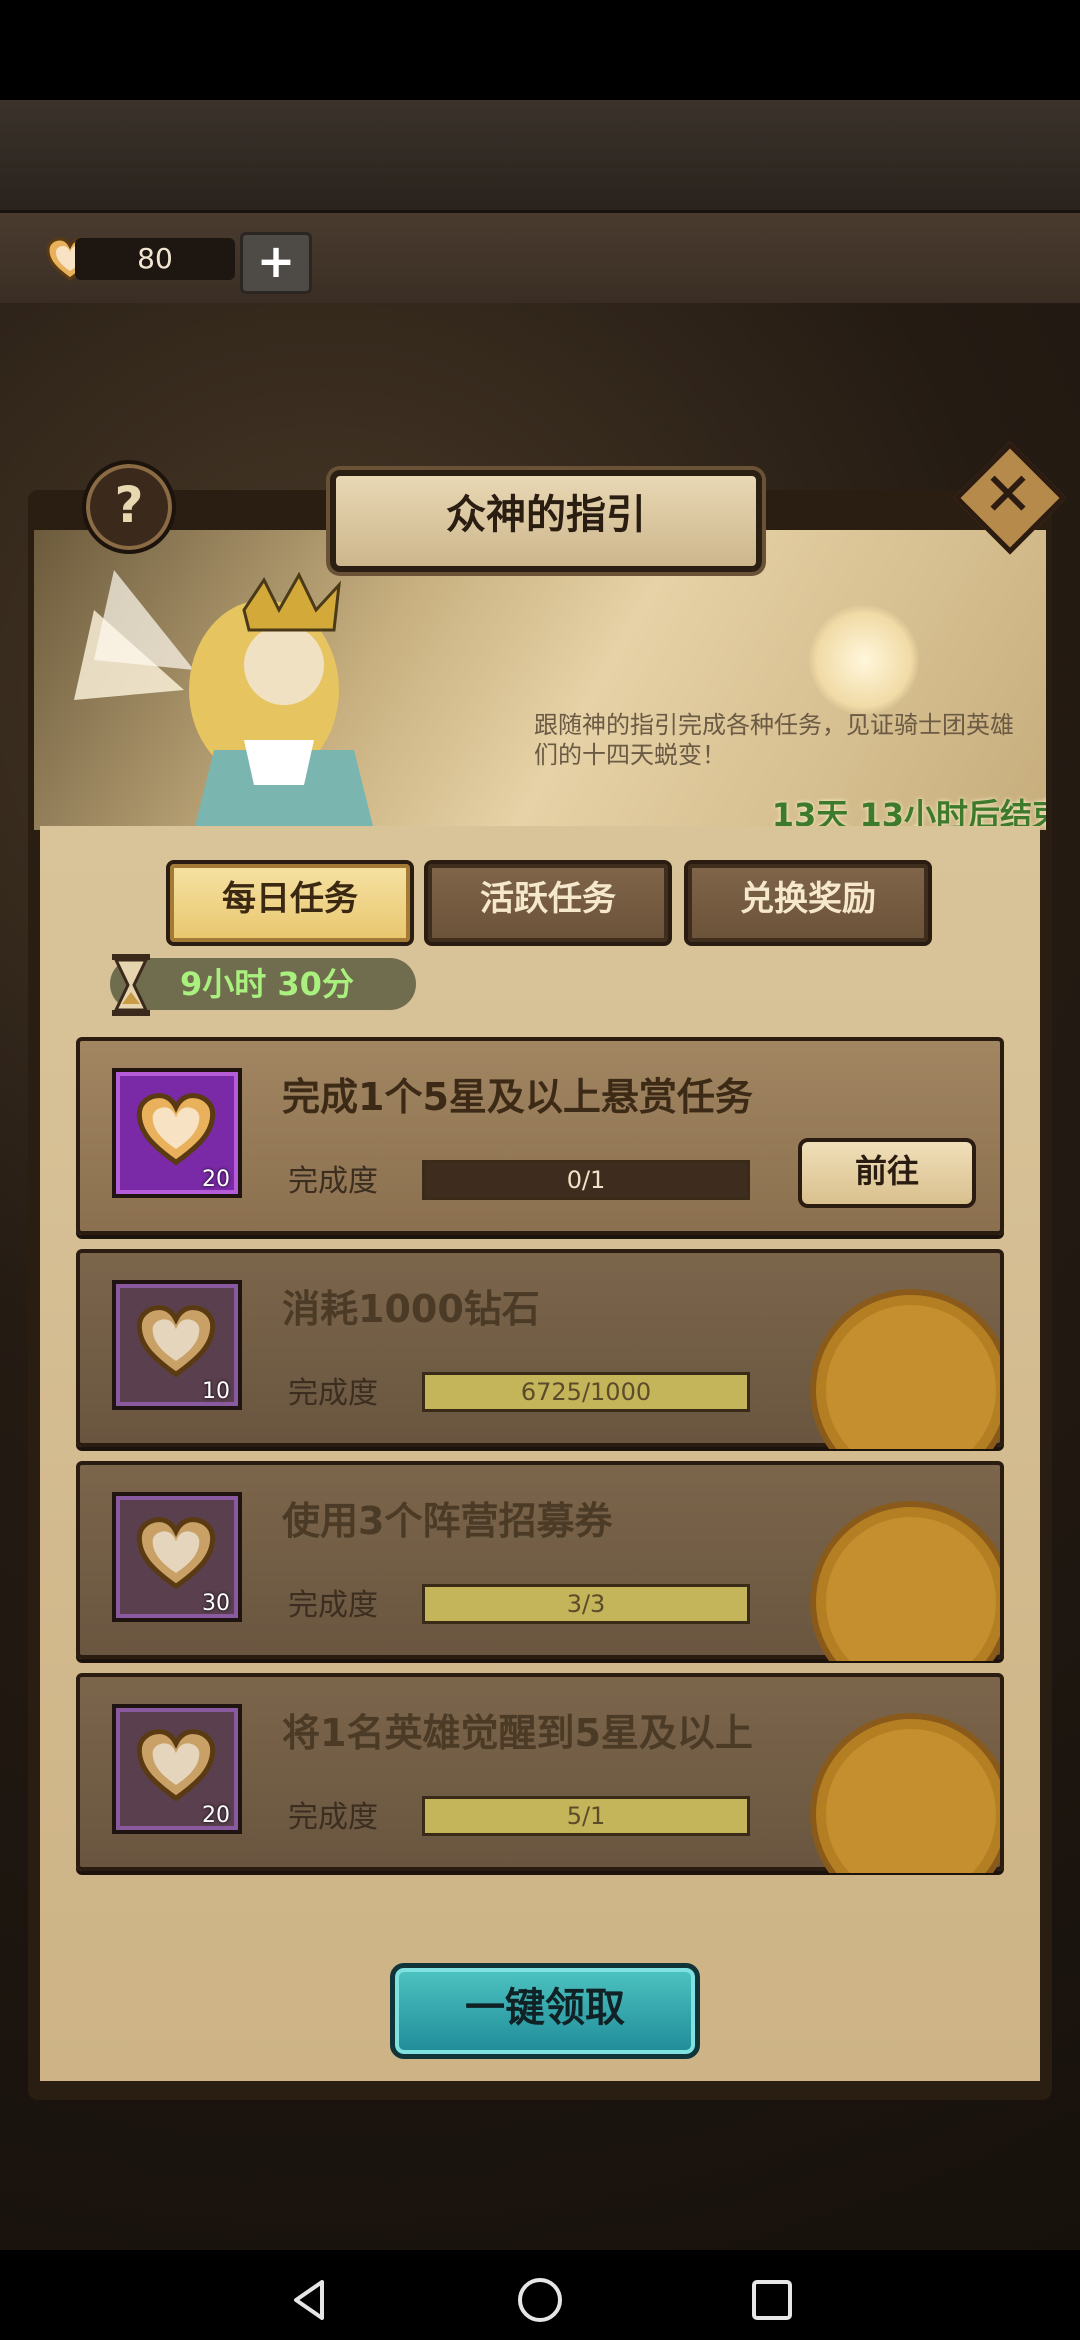 The height and width of the screenshot is (2340, 1080). I want to click on banner-sun, so click(864, 660).